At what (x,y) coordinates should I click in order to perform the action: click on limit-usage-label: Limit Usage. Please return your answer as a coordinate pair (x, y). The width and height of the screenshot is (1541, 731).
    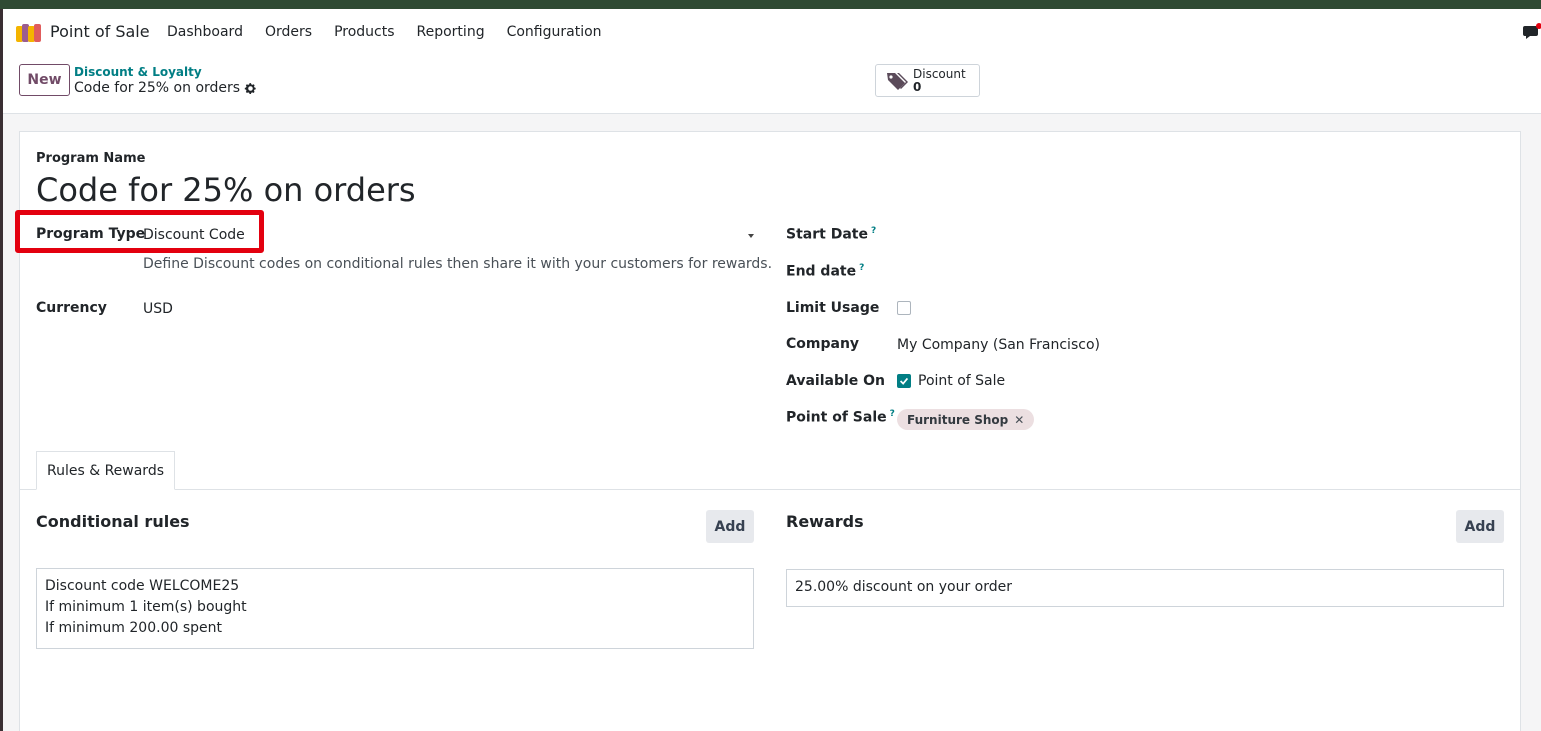
    Looking at the image, I should click on (833, 308).